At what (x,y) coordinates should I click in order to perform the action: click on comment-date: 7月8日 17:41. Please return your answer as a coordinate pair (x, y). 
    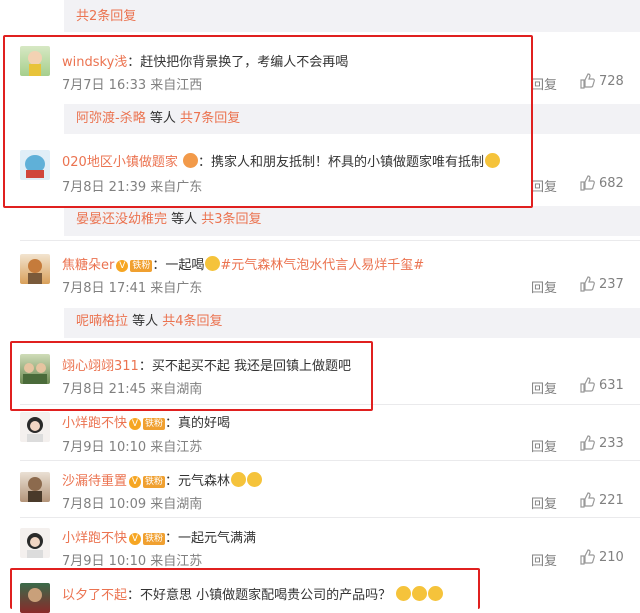
    Looking at the image, I should click on (104, 288).